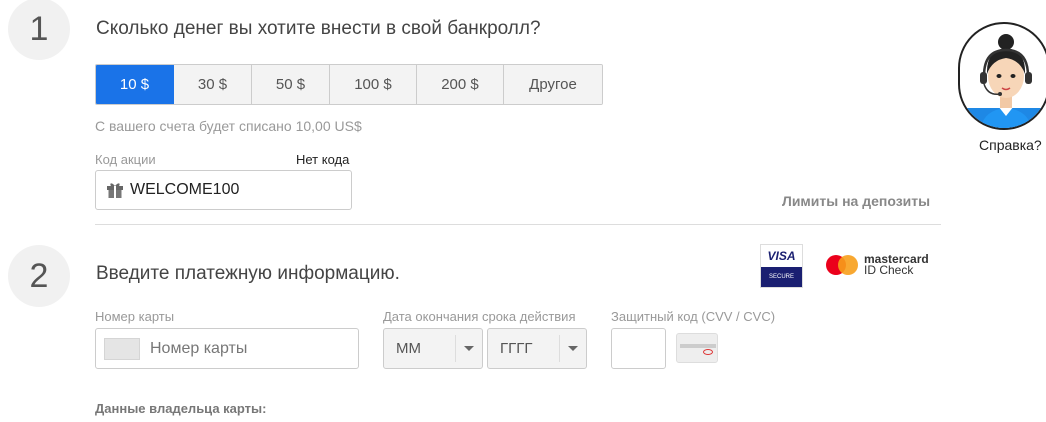  I want to click on visa-text: VISA, so click(781, 256).